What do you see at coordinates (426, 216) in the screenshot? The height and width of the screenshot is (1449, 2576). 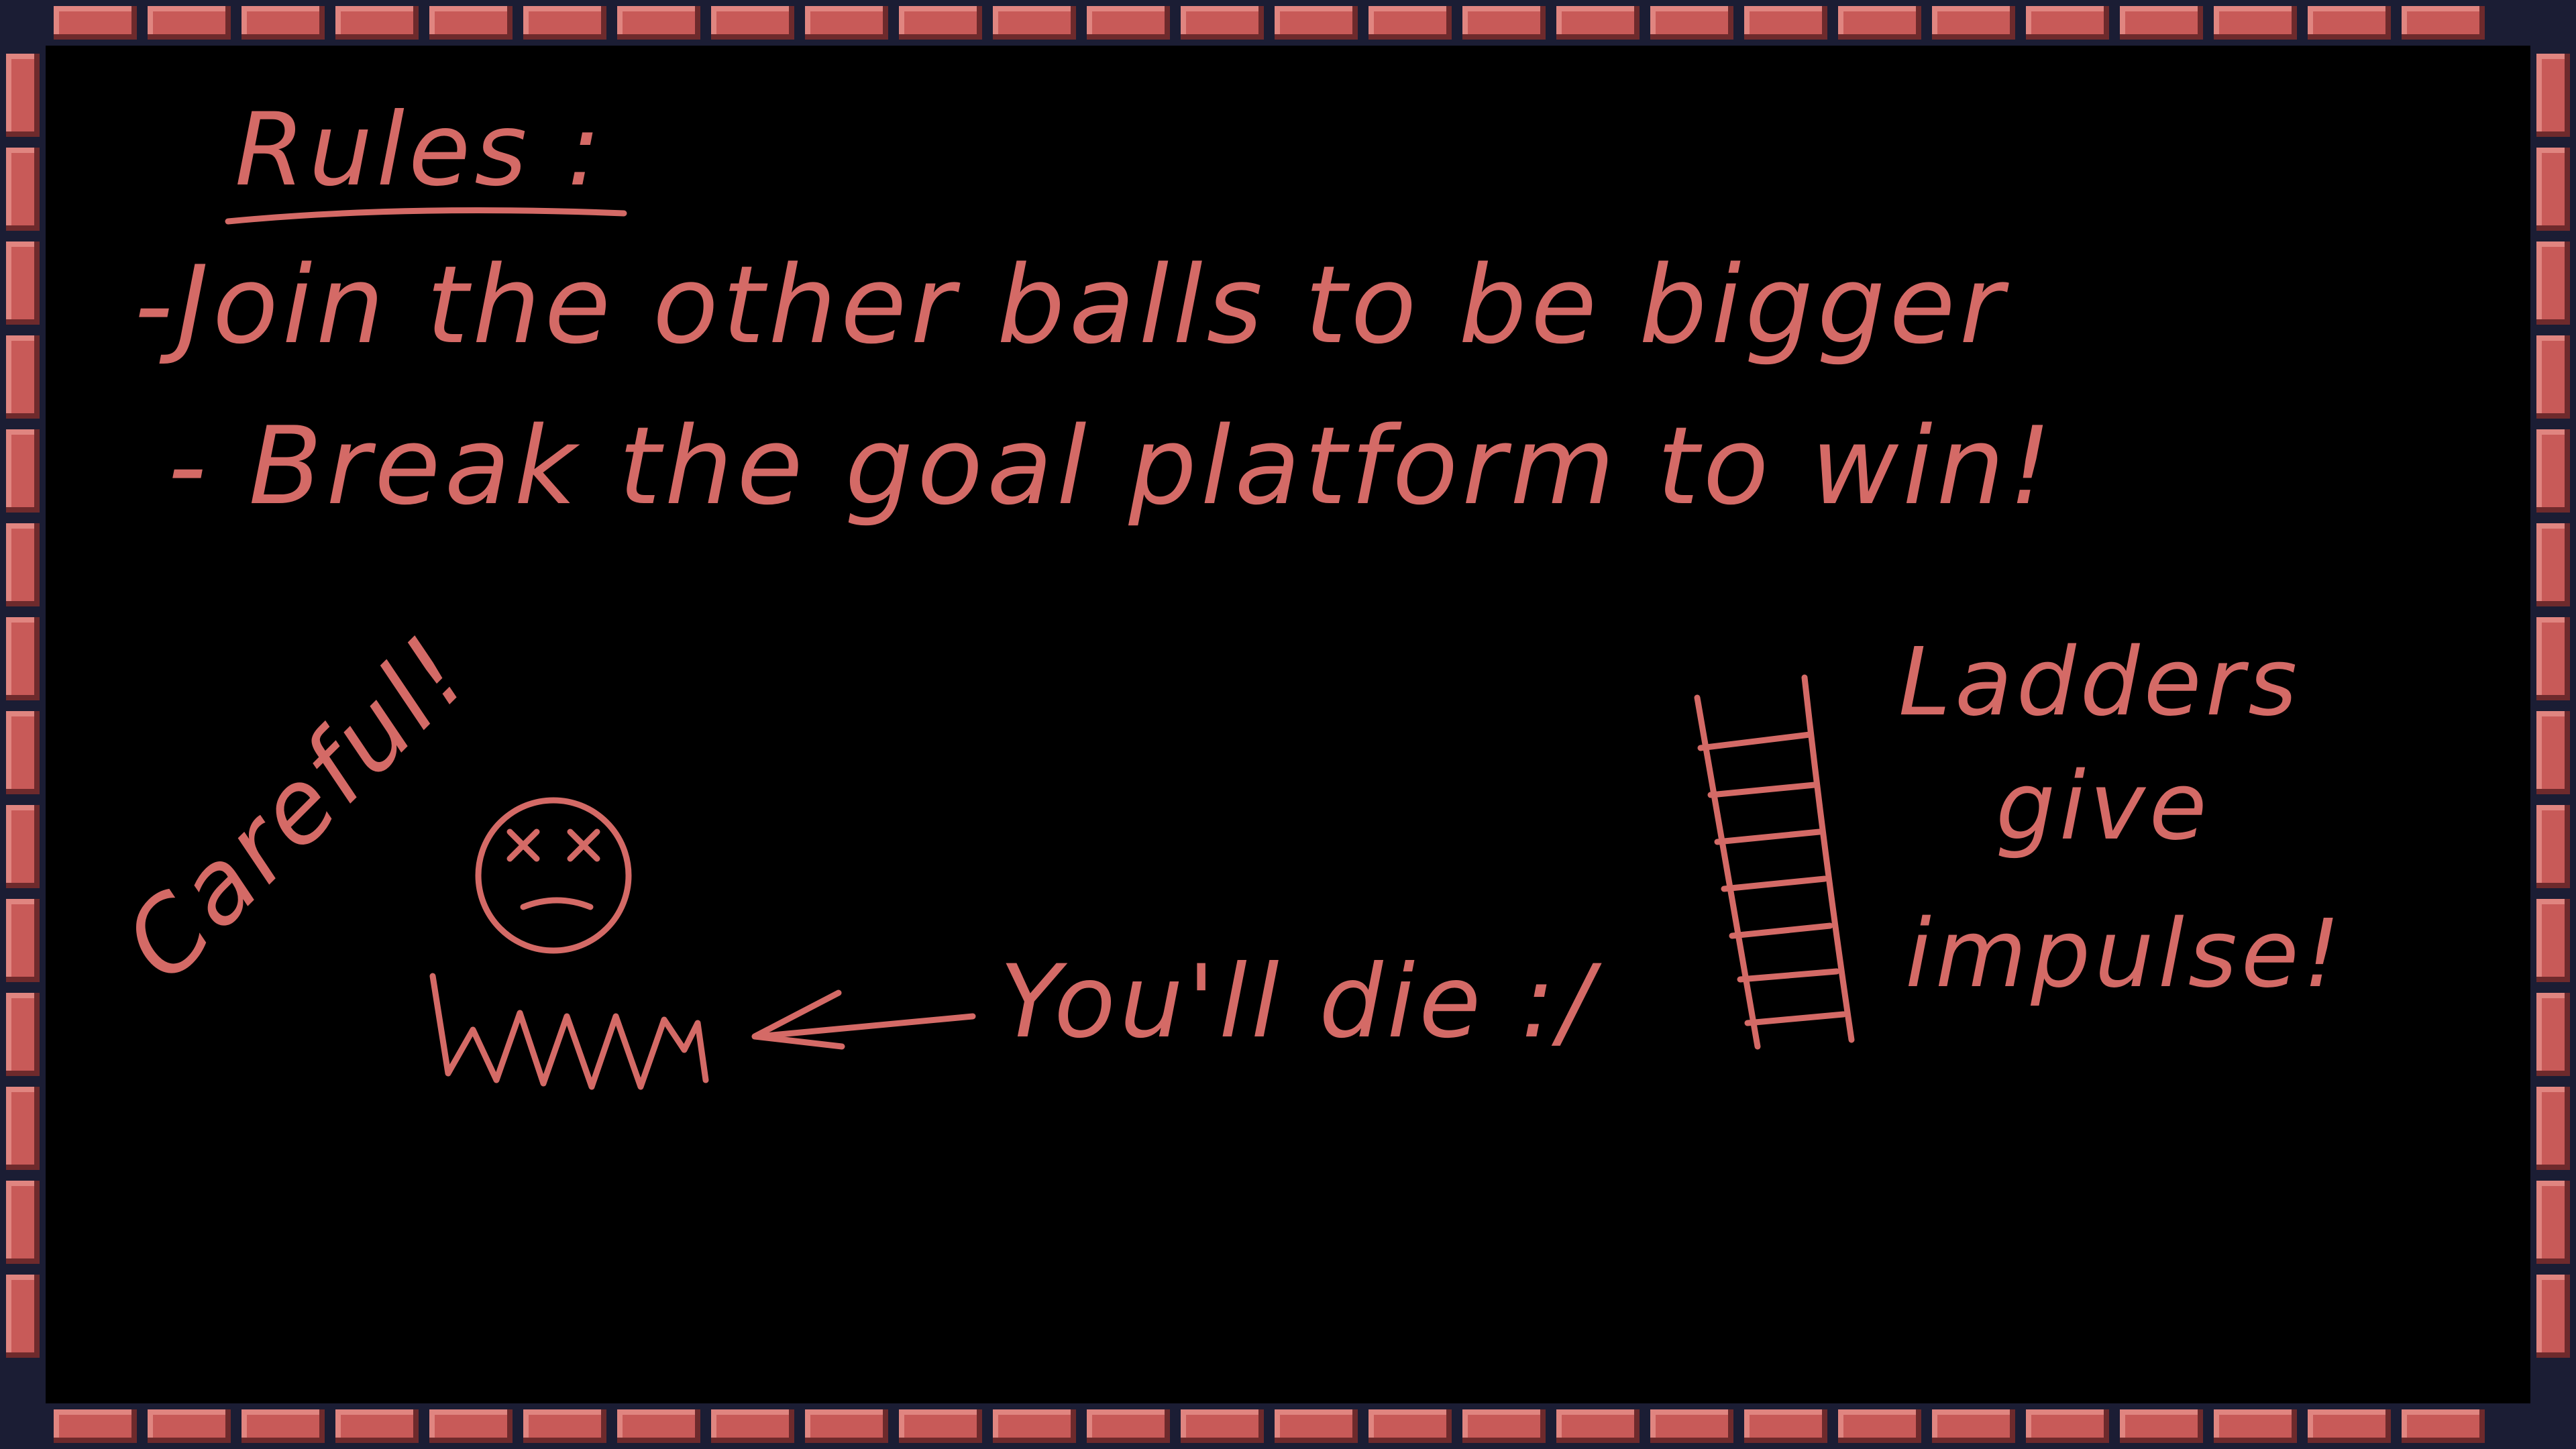 I see `heading-underline` at bounding box center [426, 216].